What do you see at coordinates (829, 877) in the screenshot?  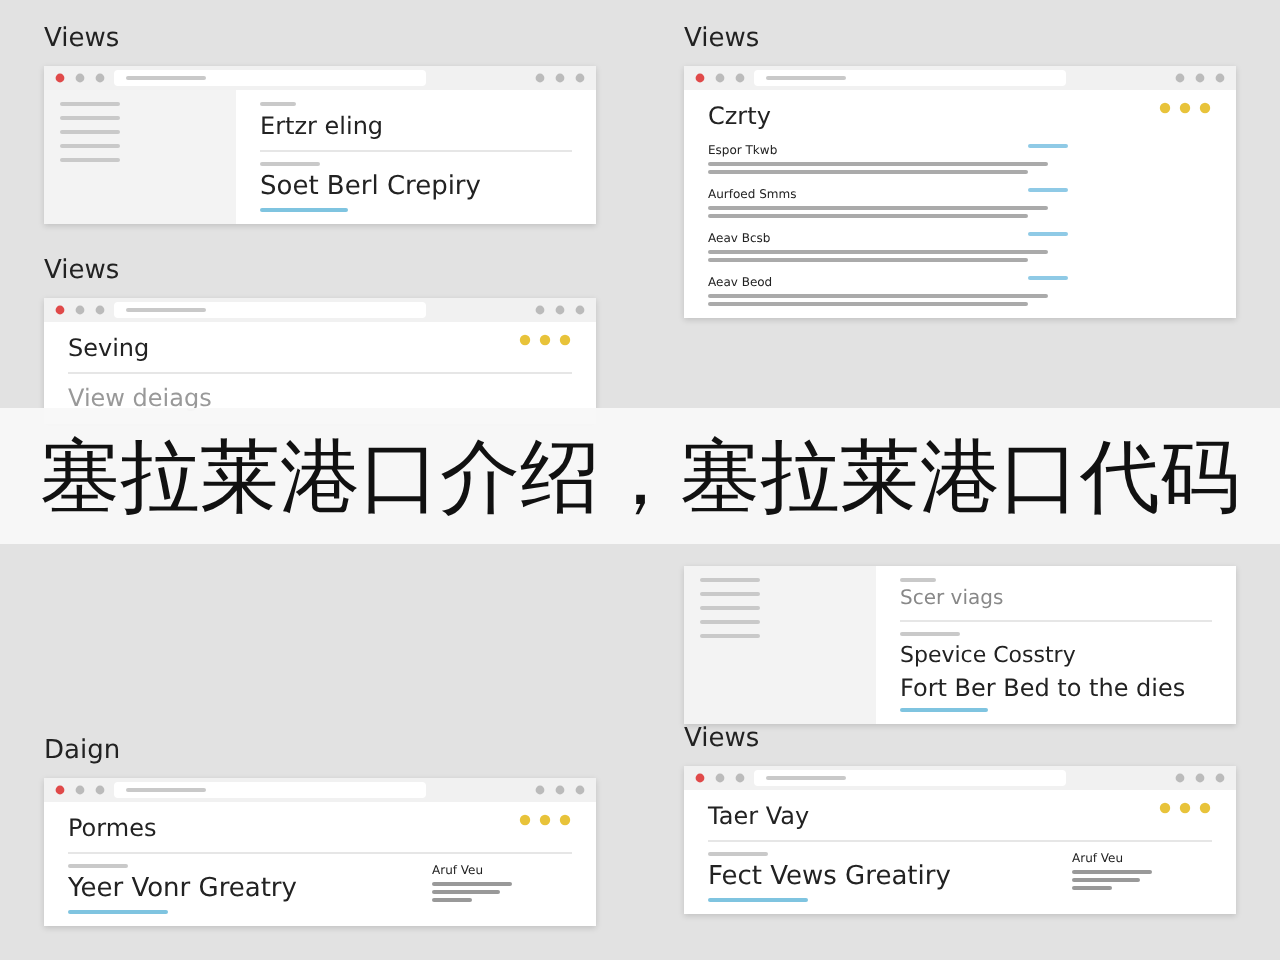 I see `headline: Fect Vews Greatiry` at bounding box center [829, 877].